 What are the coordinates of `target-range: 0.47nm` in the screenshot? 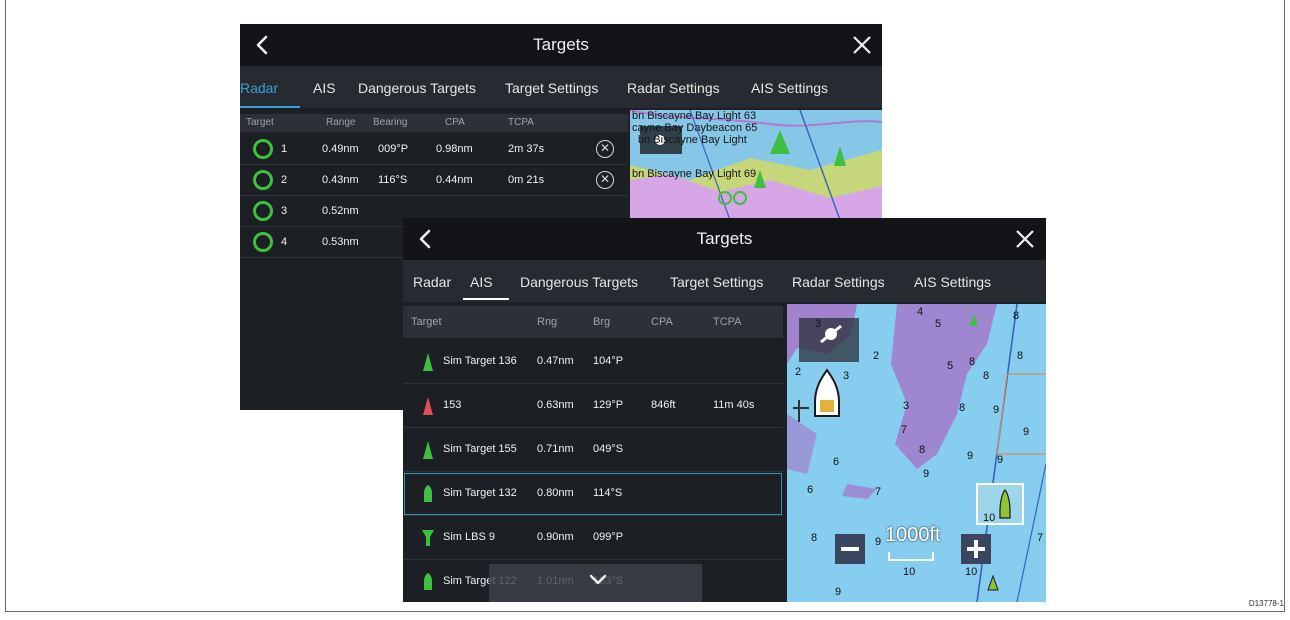 It's located at (555, 361).